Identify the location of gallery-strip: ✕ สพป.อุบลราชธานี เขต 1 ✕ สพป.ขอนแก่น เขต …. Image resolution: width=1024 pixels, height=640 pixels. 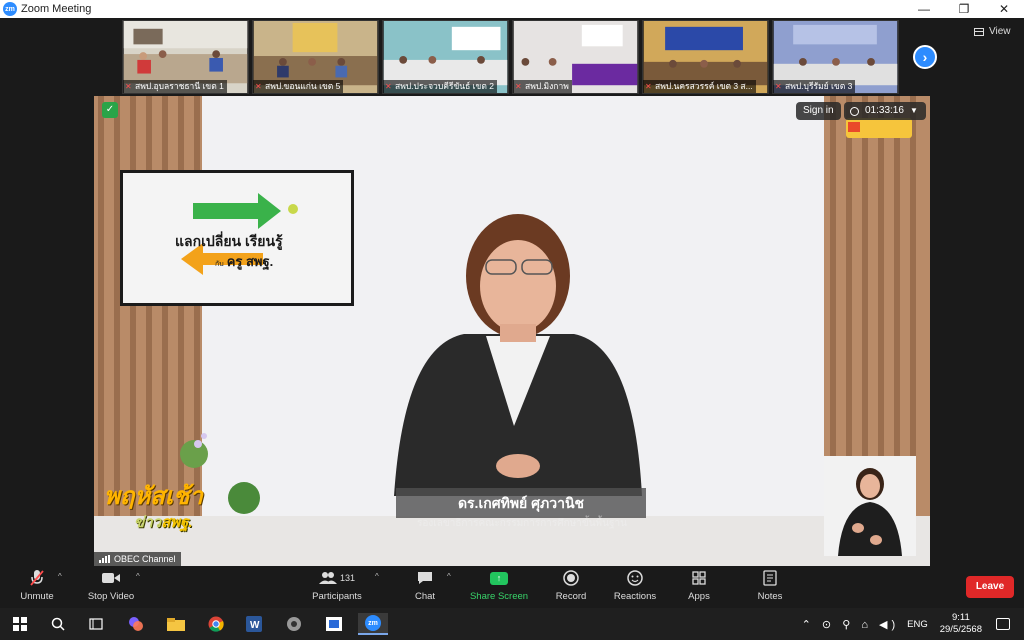
(512, 57).